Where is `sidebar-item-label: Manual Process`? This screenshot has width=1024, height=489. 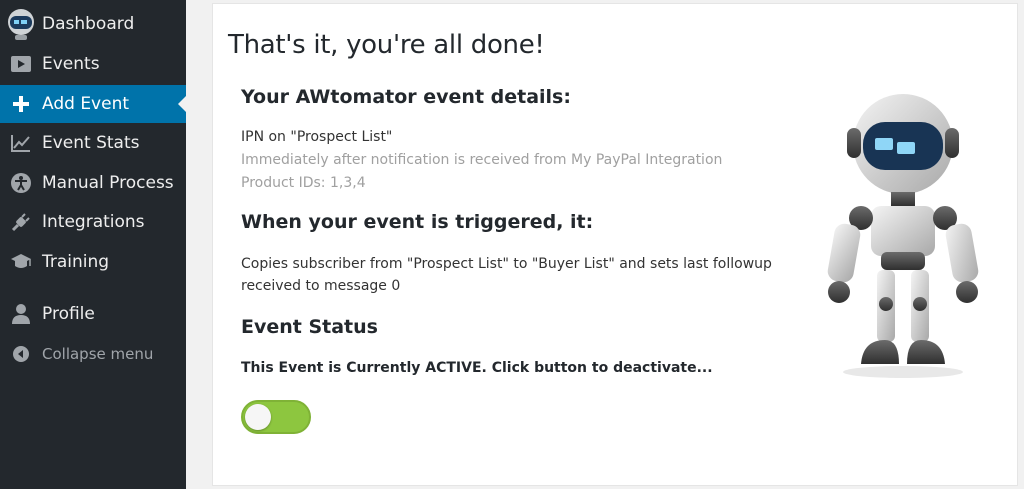 sidebar-item-label: Manual Process is located at coordinates (108, 183).